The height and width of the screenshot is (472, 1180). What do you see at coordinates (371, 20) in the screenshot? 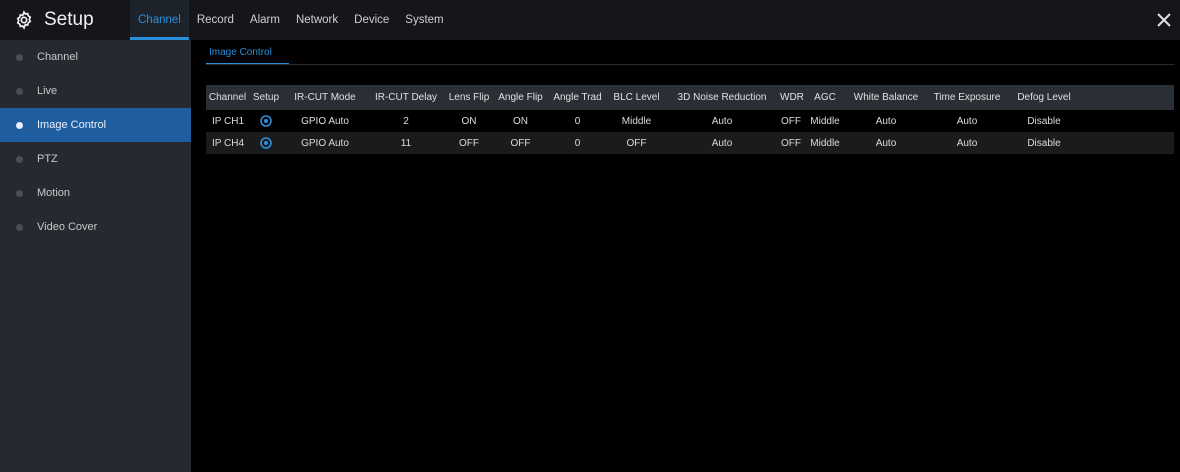
I see `tab-device: Device` at bounding box center [371, 20].